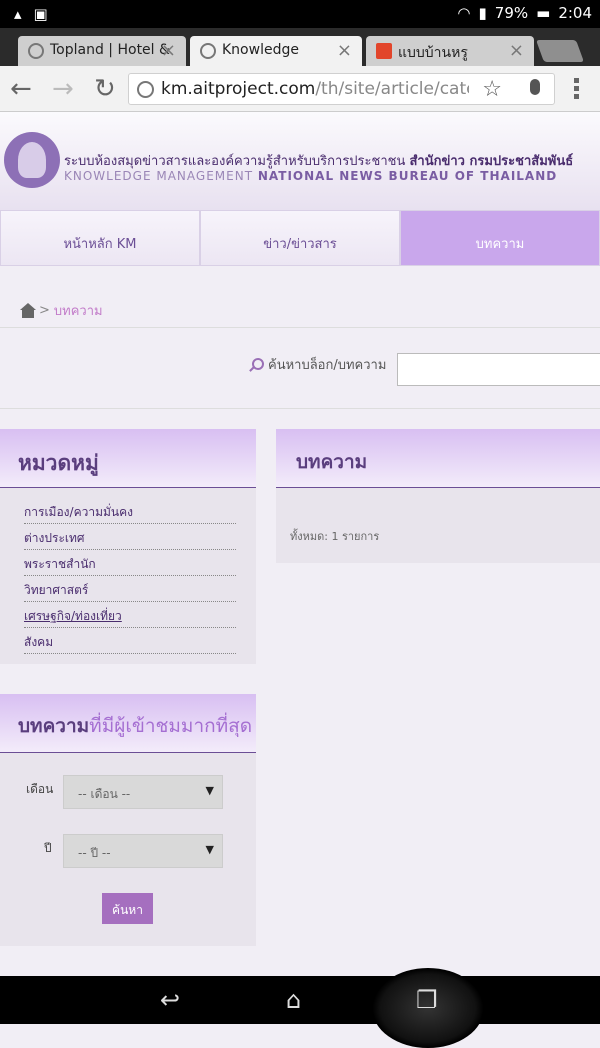  What do you see at coordinates (535, 87) in the screenshot?
I see `microphone-icon` at bounding box center [535, 87].